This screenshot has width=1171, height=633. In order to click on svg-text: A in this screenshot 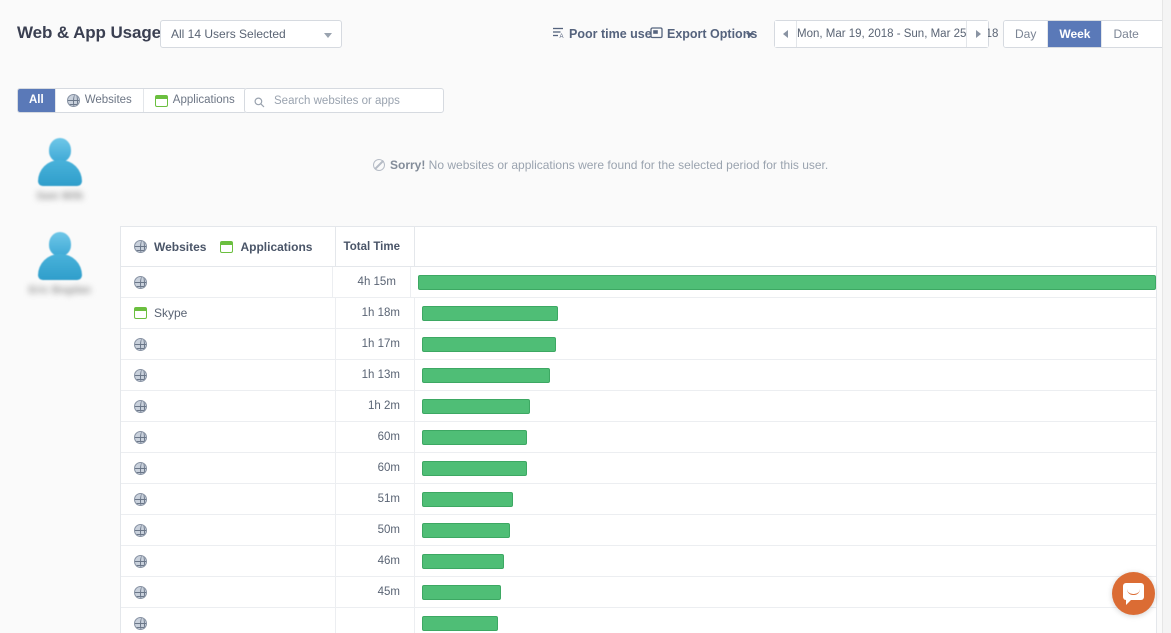, I will do `click(562, 36)`.